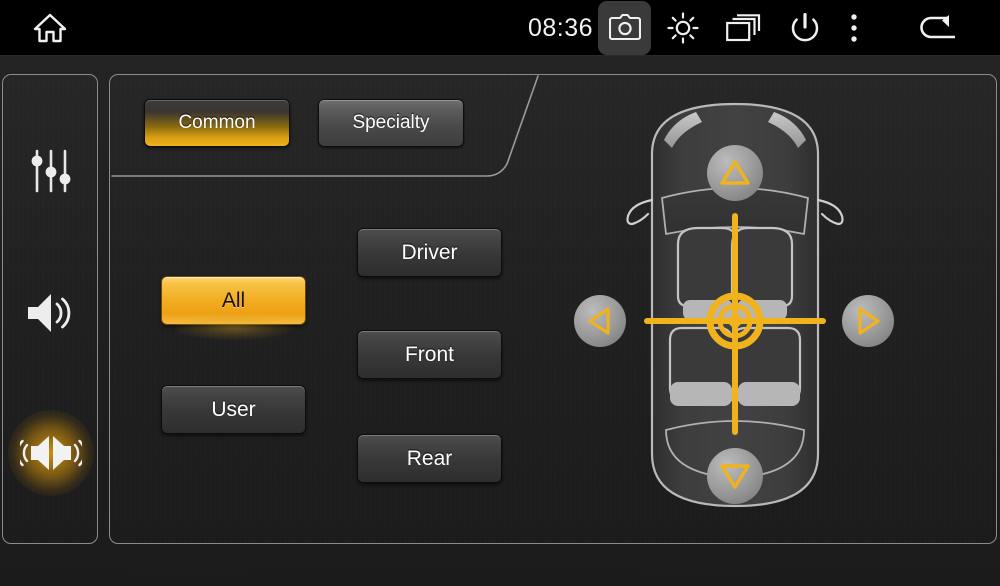 This screenshot has height=586, width=1000. I want to click on preset-user-button: User, so click(233, 409).